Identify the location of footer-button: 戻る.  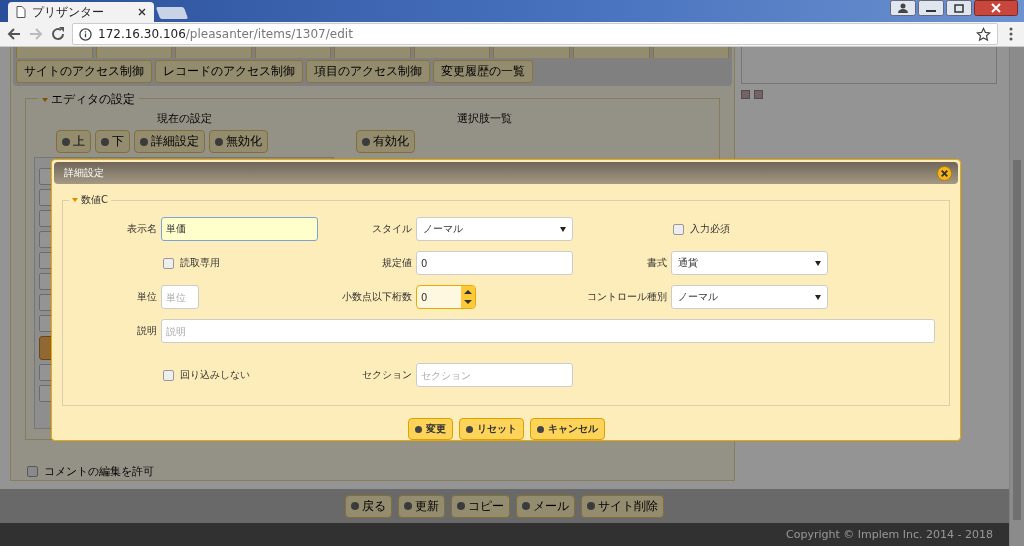
(368, 506).